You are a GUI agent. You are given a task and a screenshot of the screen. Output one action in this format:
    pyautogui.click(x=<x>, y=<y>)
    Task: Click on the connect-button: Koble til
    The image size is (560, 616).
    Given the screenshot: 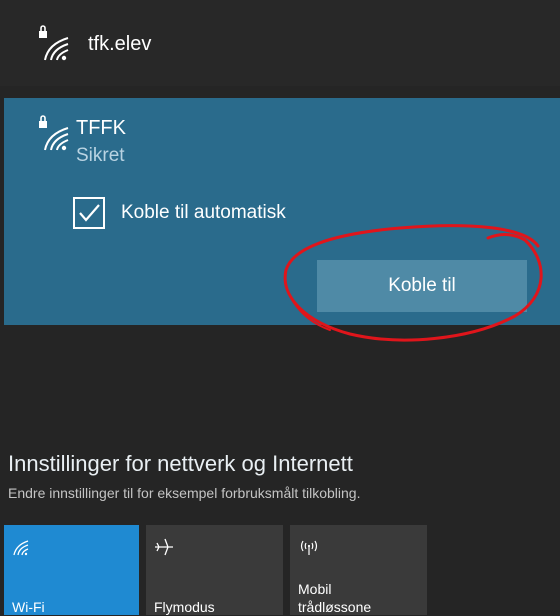 What is the action you would take?
    pyautogui.click(x=422, y=286)
    